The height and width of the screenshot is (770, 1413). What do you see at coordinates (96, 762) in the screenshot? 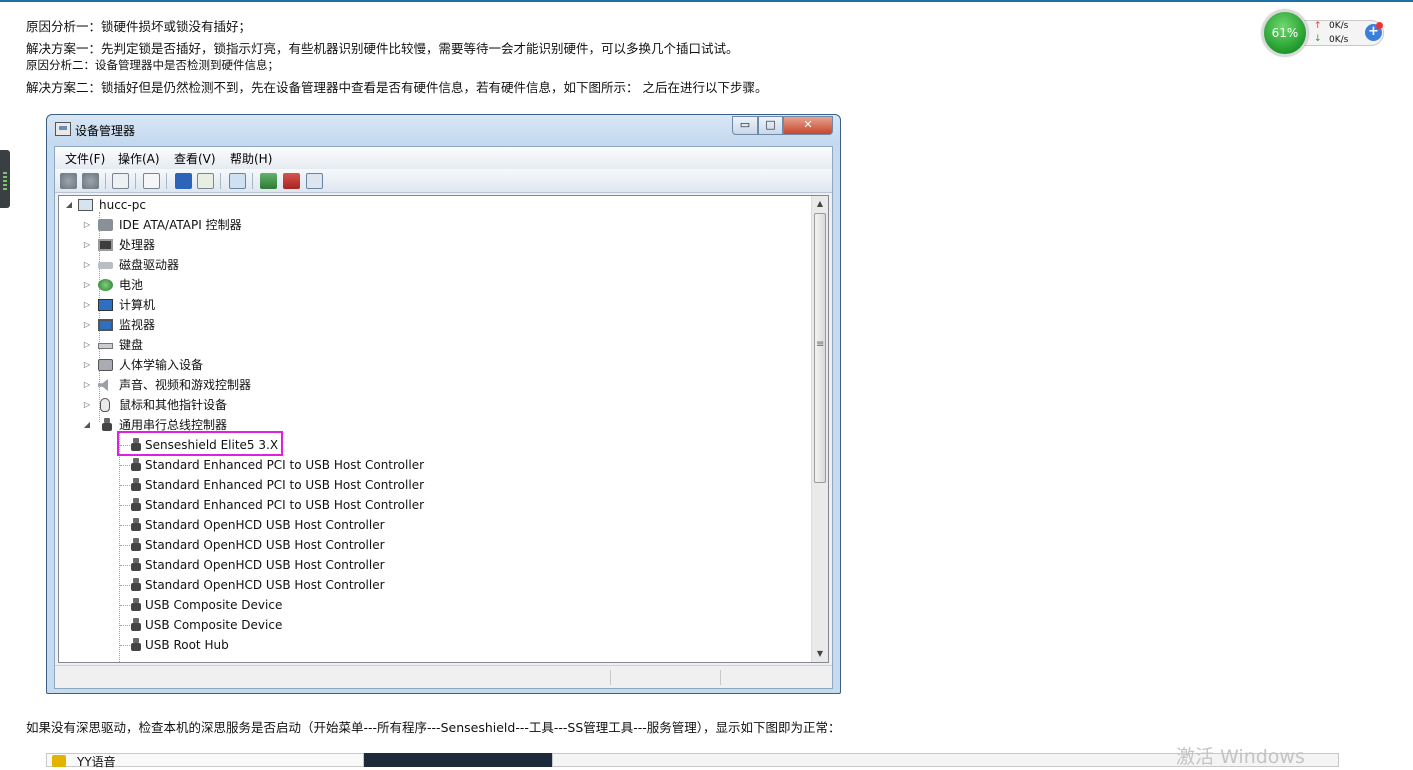
I see `yy-app-label: YY语音` at bounding box center [96, 762].